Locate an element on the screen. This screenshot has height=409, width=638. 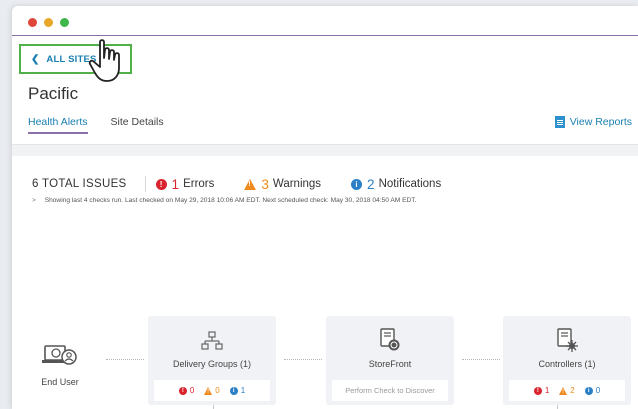
end-user-node: End User is located at coordinates (60, 365).